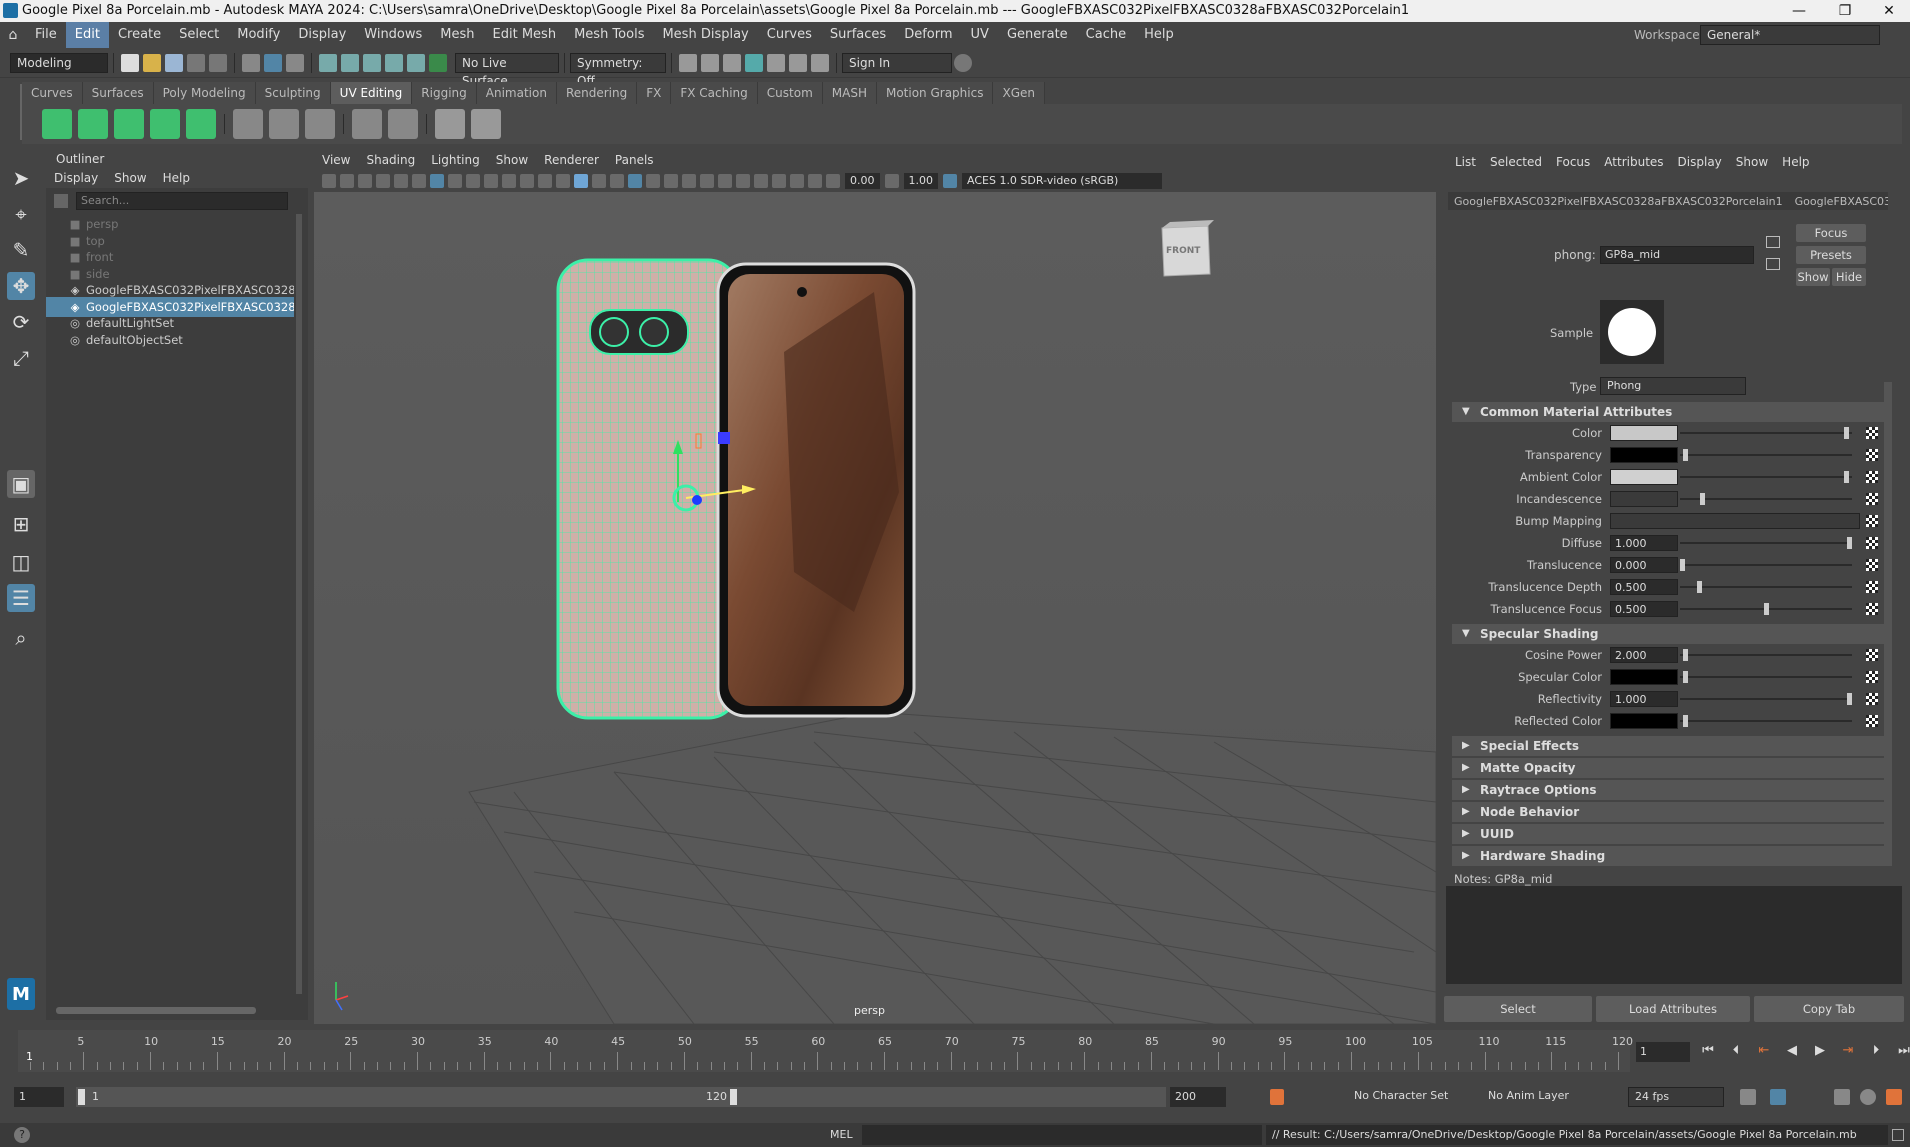 This screenshot has width=1910, height=1147. I want to click on shelf-tab-animation: Animation, so click(516, 93).